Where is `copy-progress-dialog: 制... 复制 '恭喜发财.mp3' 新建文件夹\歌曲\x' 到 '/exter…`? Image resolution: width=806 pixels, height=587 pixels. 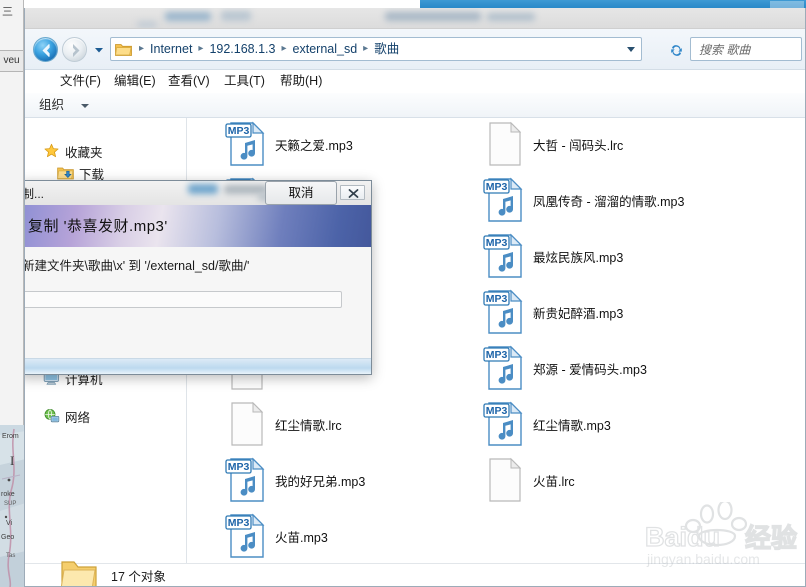 copy-progress-dialog: 制... 复制 '恭喜发财.mp3' 新建文件夹\歌曲\x' 到 '/exter… is located at coordinates (198, 277).